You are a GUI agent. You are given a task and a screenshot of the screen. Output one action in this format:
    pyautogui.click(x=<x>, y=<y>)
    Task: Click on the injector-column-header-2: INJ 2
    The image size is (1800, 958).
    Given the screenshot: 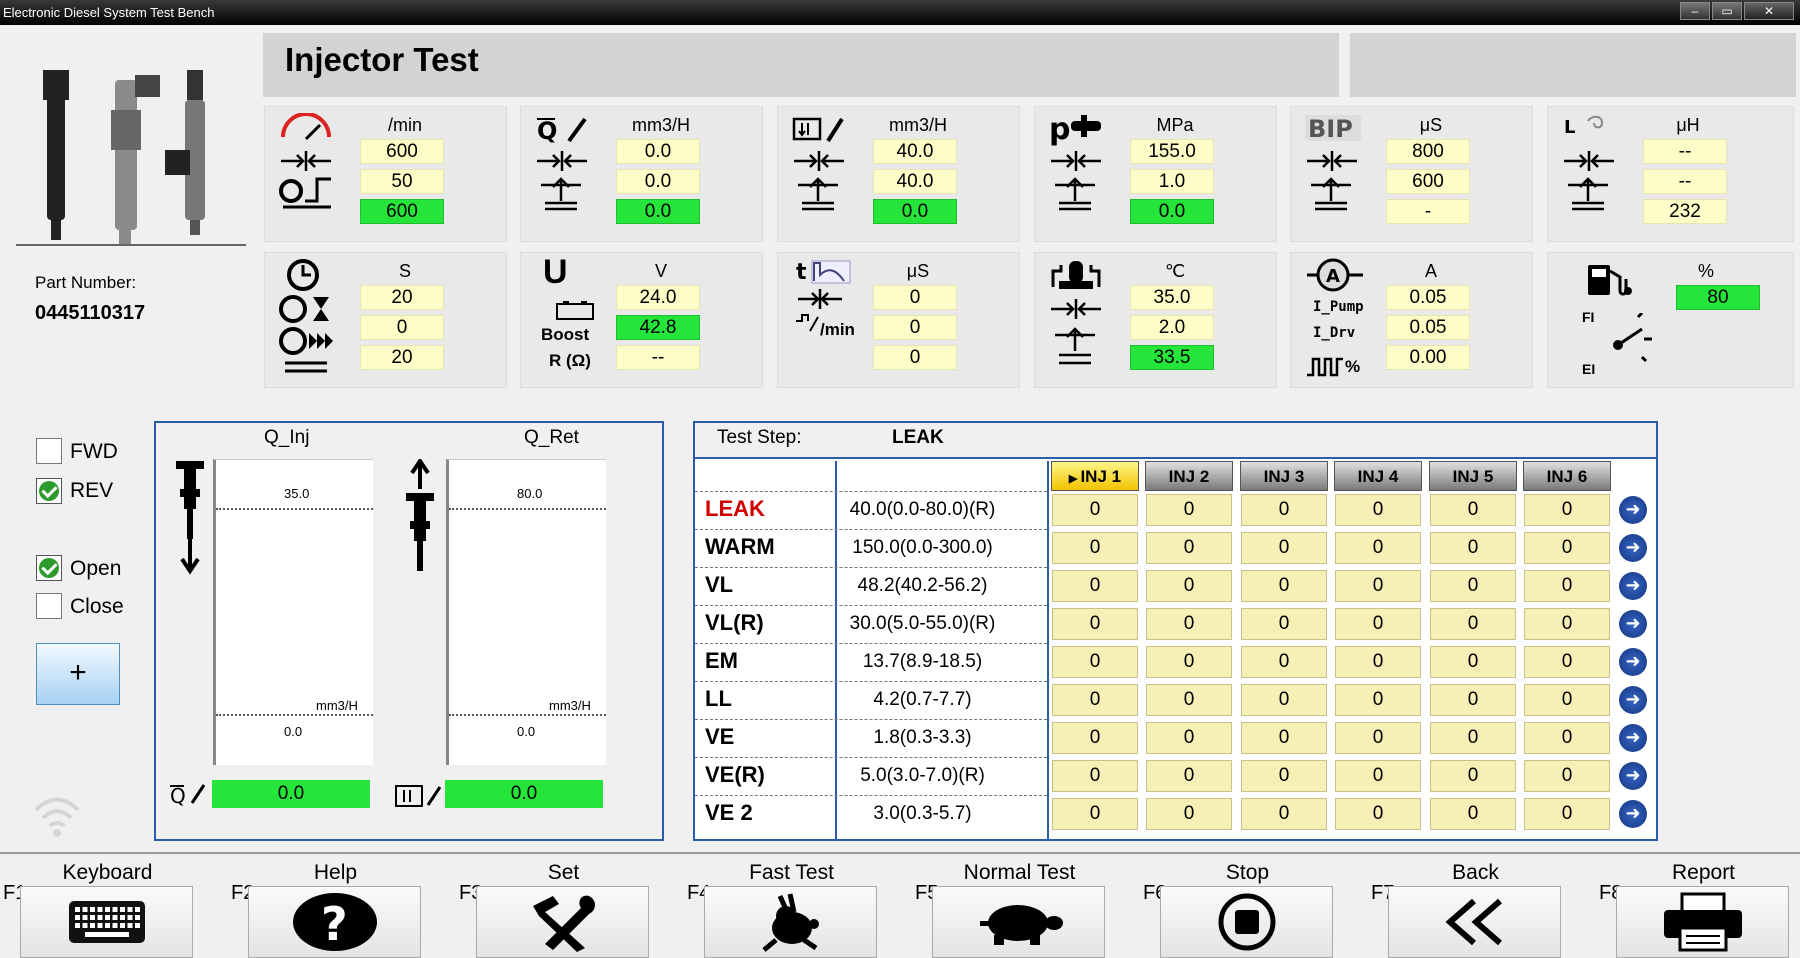 What is the action you would take?
    pyautogui.click(x=1189, y=476)
    